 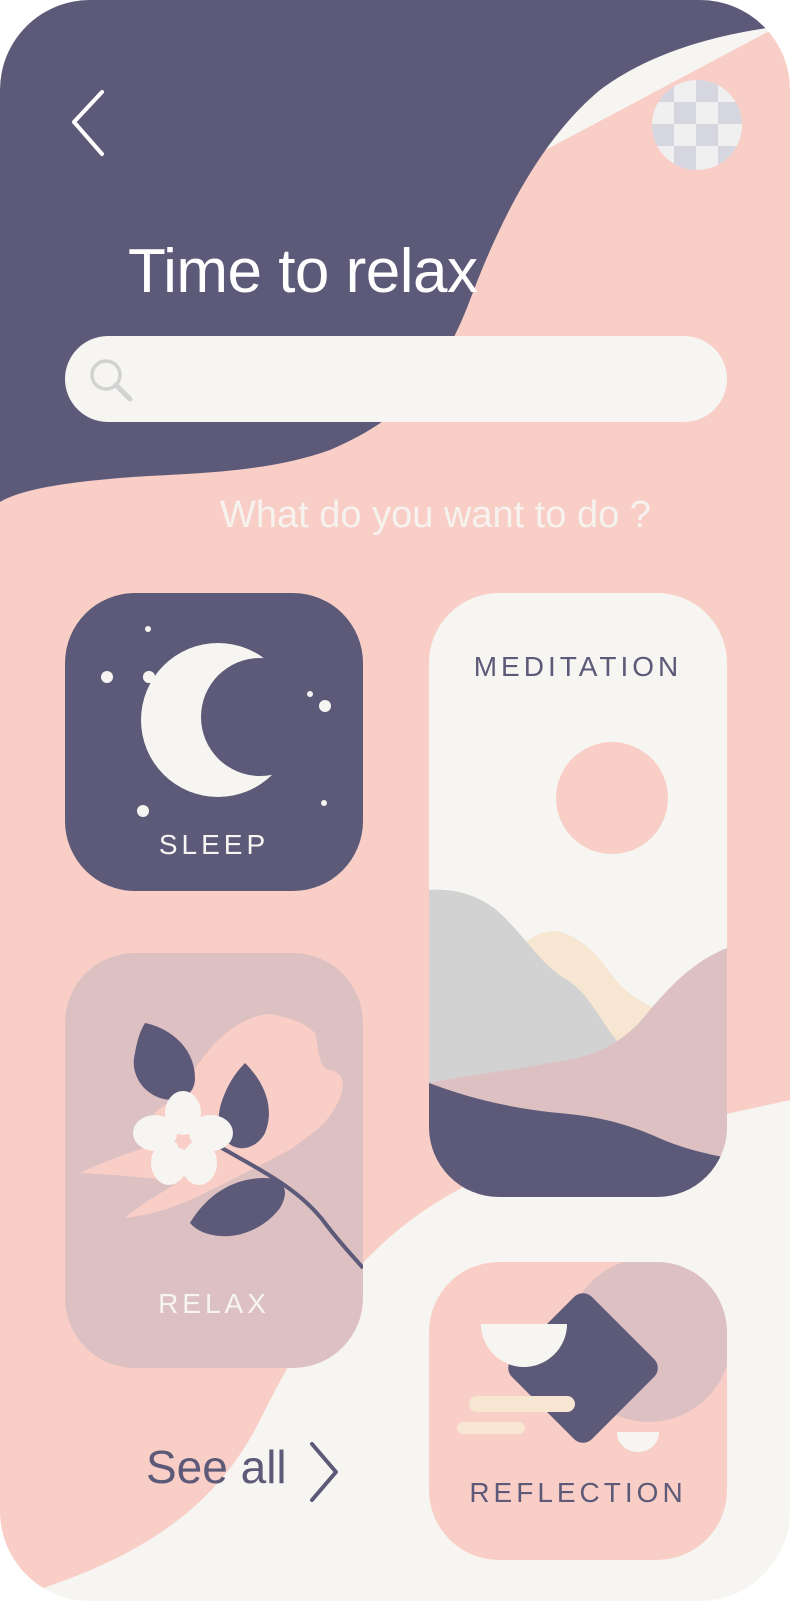 I want to click on bowl-small, so click(x=638, y=1442).